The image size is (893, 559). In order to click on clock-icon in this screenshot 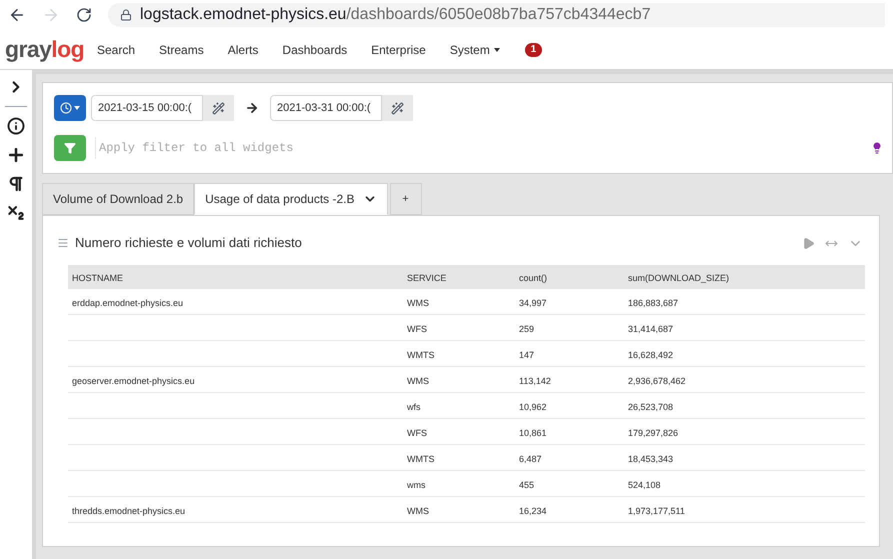, I will do `click(66, 108)`.